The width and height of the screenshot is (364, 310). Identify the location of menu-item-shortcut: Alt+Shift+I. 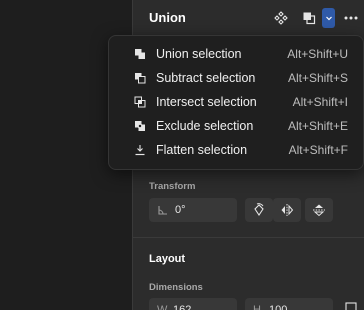
(320, 102).